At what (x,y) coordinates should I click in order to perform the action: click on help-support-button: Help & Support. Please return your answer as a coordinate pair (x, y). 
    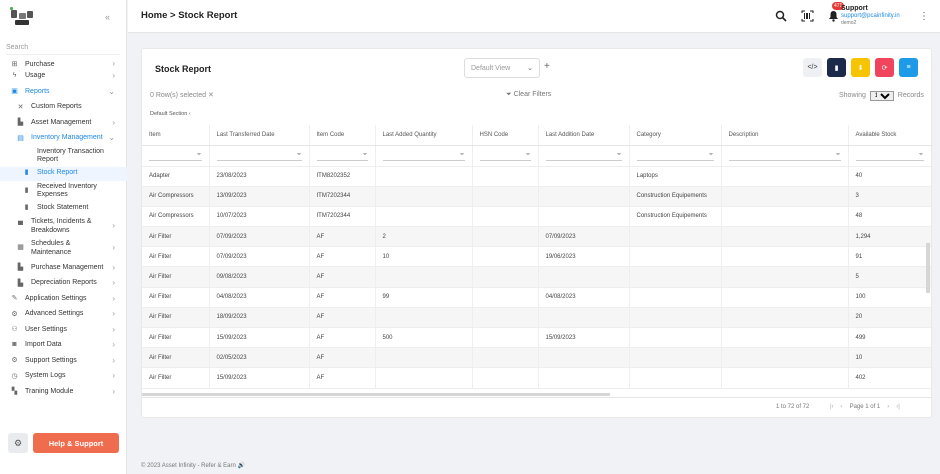
    Looking at the image, I should click on (76, 443).